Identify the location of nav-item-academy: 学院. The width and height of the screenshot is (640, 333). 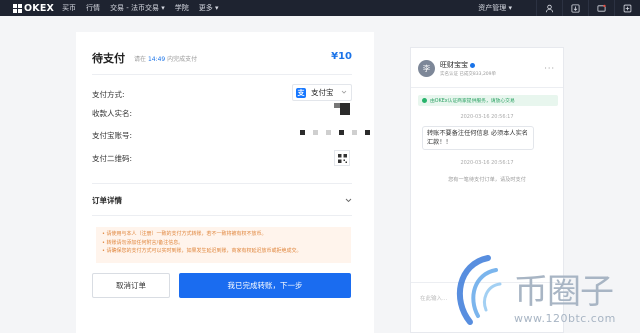
(182, 8).